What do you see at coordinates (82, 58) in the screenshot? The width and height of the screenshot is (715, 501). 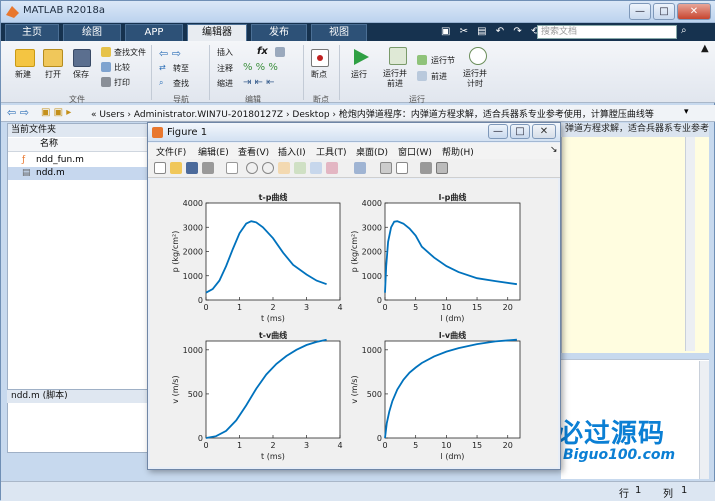 I see `save-icon` at bounding box center [82, 58].